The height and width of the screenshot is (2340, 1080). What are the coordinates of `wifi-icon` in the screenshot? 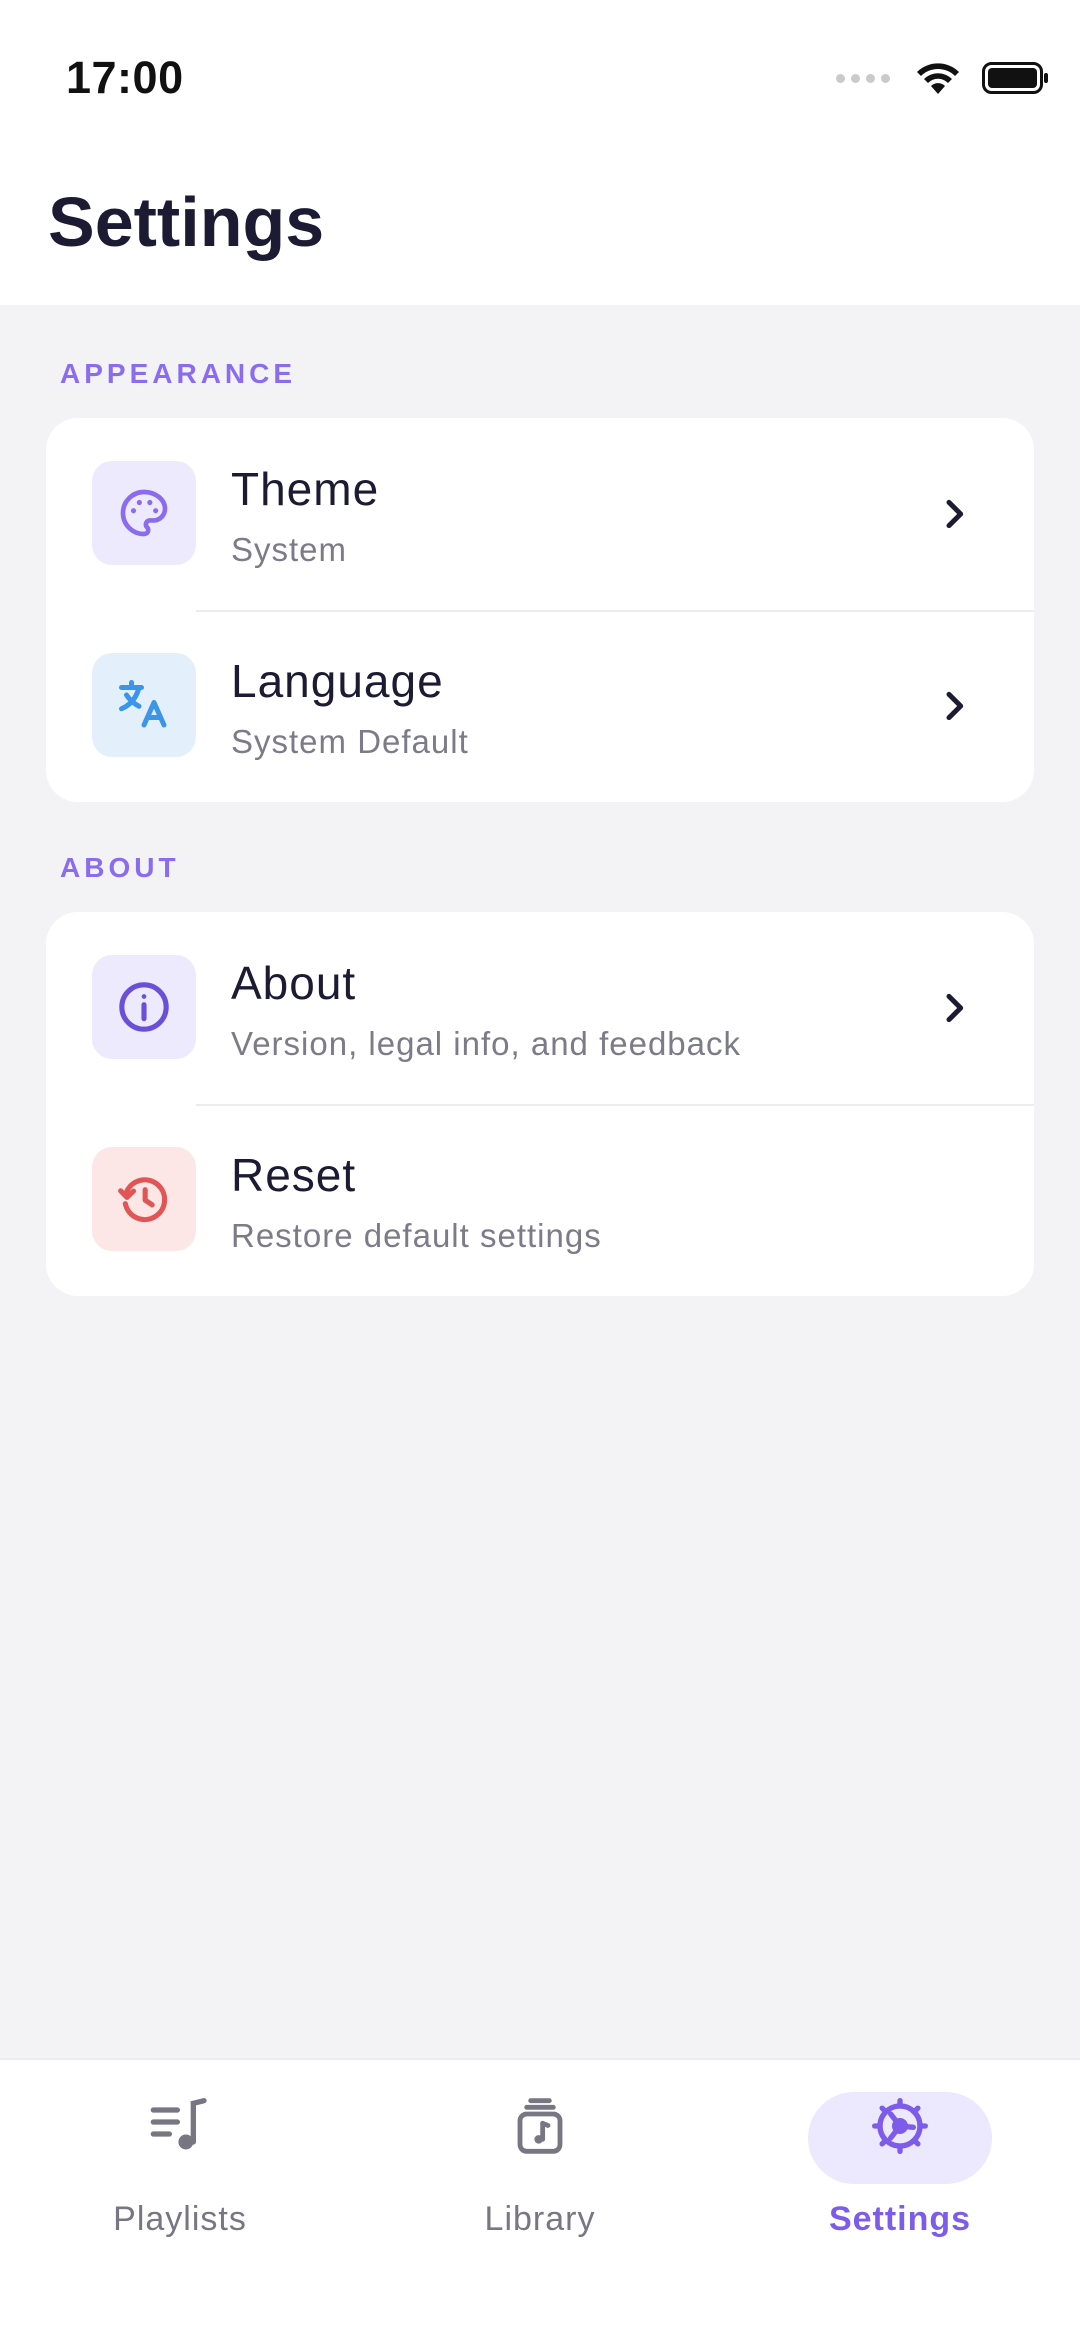 It's located at (938, 78).